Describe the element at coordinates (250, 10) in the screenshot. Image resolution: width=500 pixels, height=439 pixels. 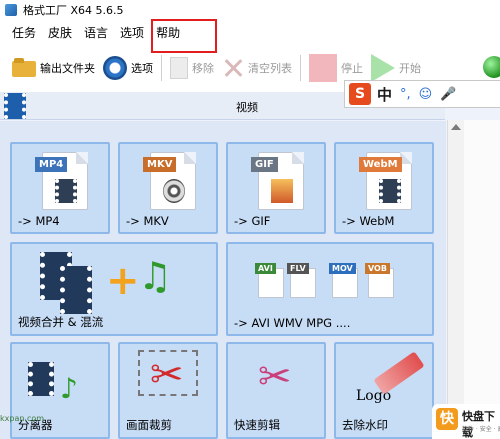
I see `title-bar: 格式工厂 X64 5.6.5` at that location.